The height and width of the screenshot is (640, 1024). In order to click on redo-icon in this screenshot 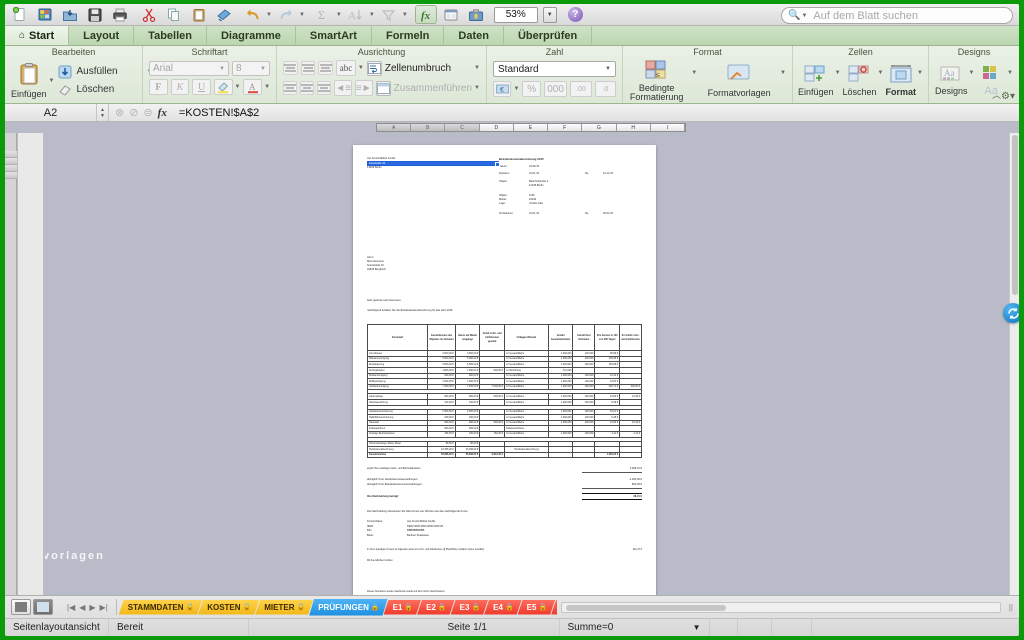, I will do `click(286, 14)`.